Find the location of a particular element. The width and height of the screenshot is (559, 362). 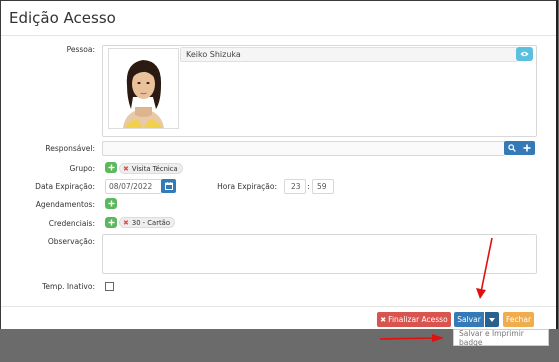

annotation-arrow-1-line is located at coordinates (486, 265).